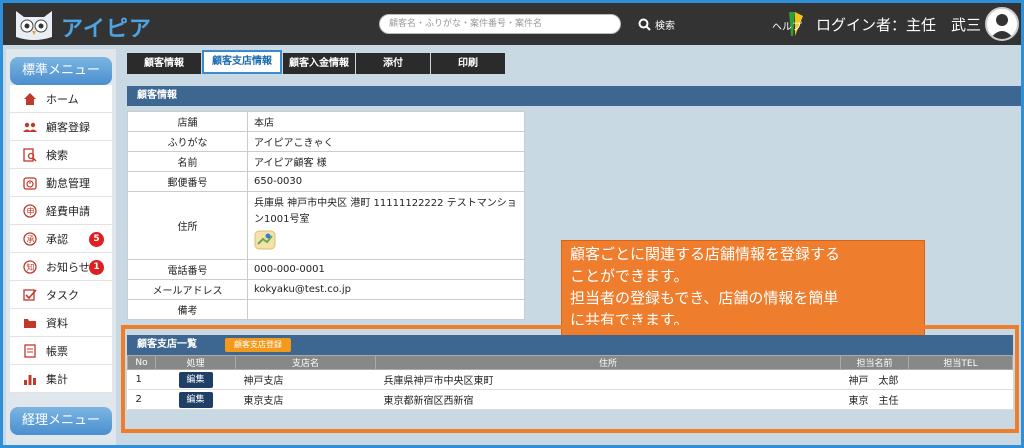 Image resolution: width=1024 pixels, height=448 pixels. Describe the element at coordinates (629, 276) in the screenshot. I see `callout-line: ことができます。` at that location.